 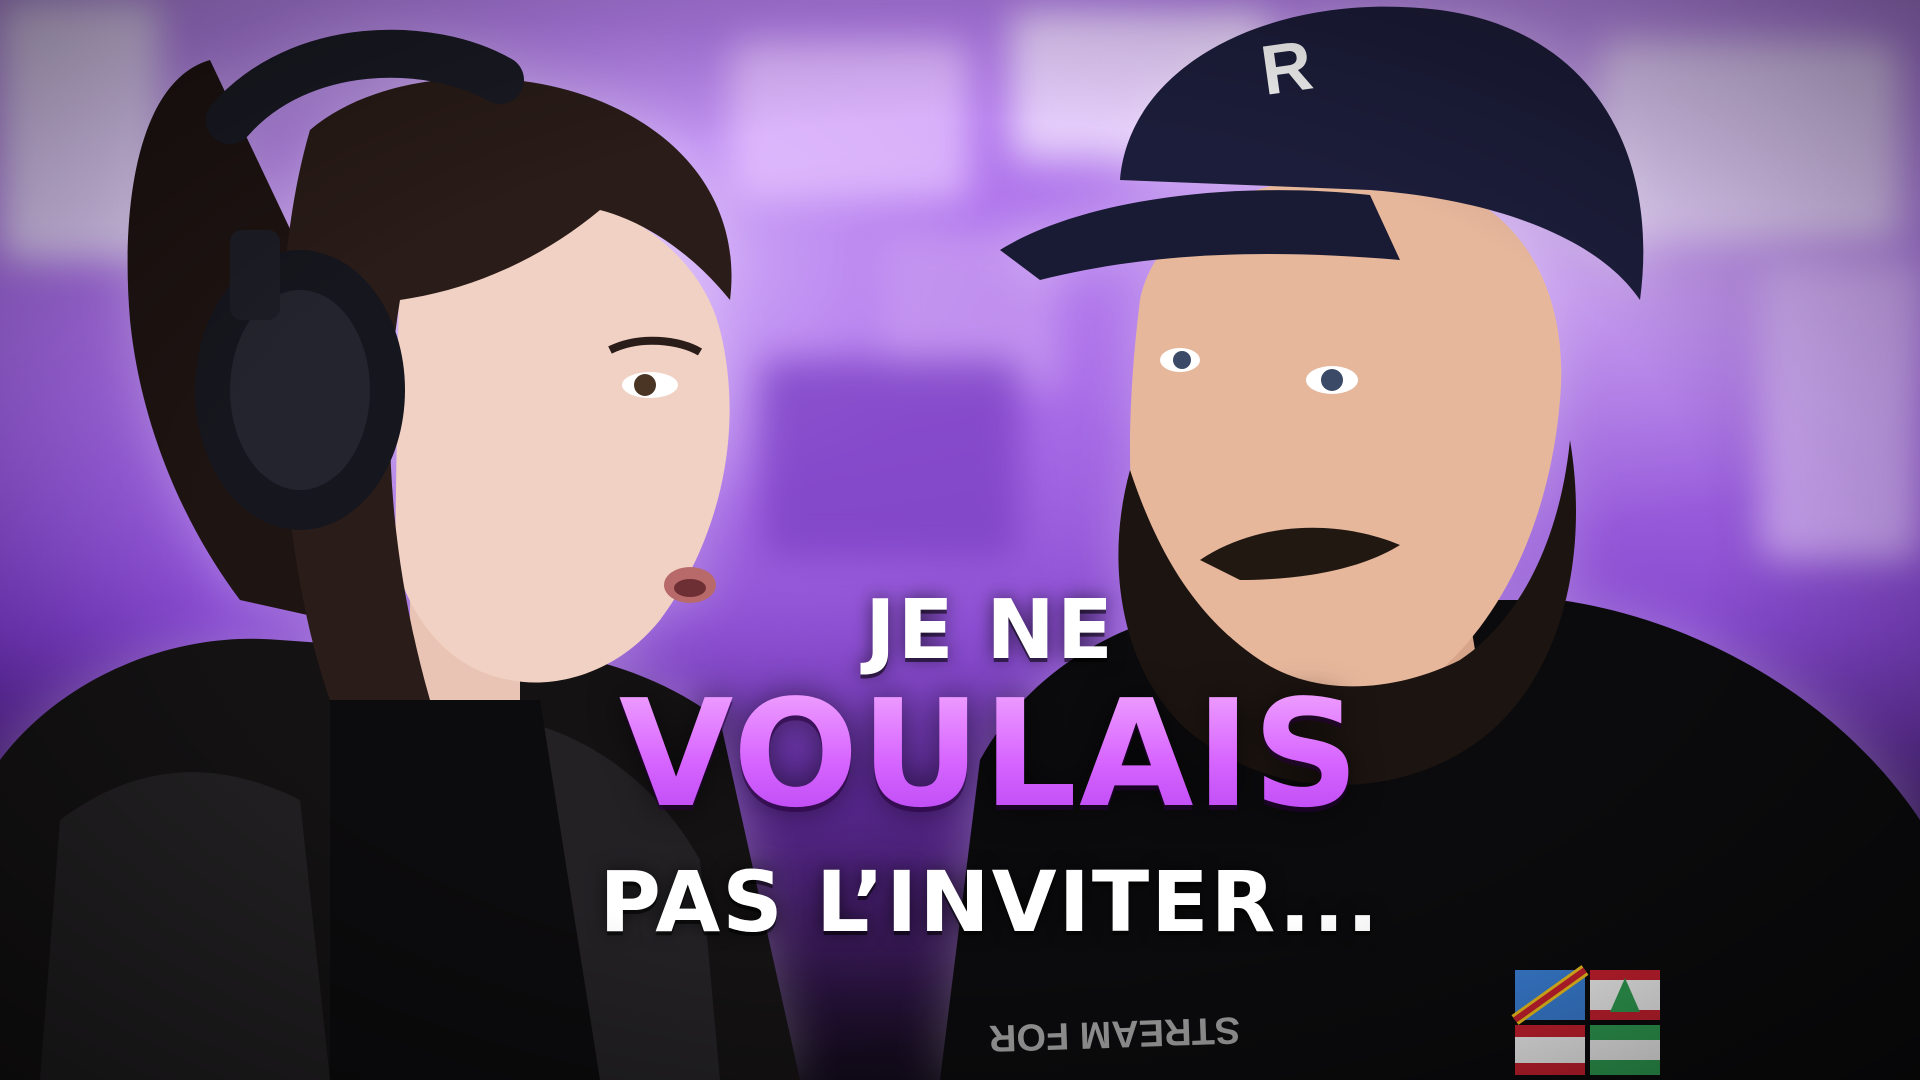 I want to click on headline-line-2: VOULAIS, so click(x=990, y=754).